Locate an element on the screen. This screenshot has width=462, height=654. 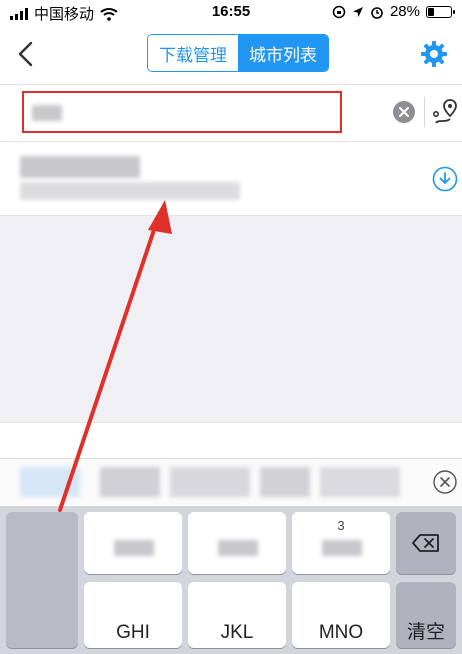
nav-bar: 下载管理 城市列表 is located at coordinates (231, 54).